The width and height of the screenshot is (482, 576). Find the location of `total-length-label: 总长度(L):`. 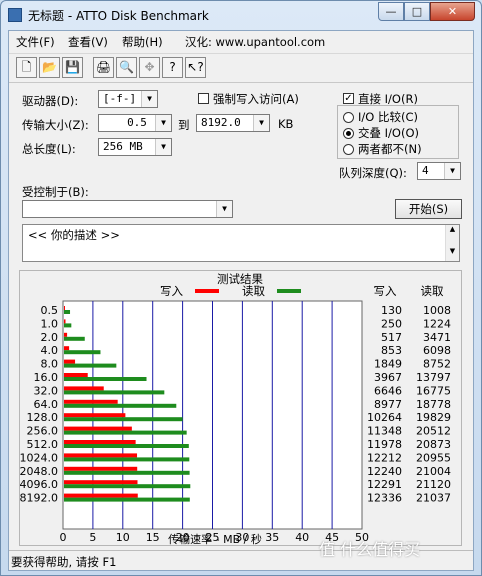

total-length-label: 总长度(L): is located at coordinates (49, 149).